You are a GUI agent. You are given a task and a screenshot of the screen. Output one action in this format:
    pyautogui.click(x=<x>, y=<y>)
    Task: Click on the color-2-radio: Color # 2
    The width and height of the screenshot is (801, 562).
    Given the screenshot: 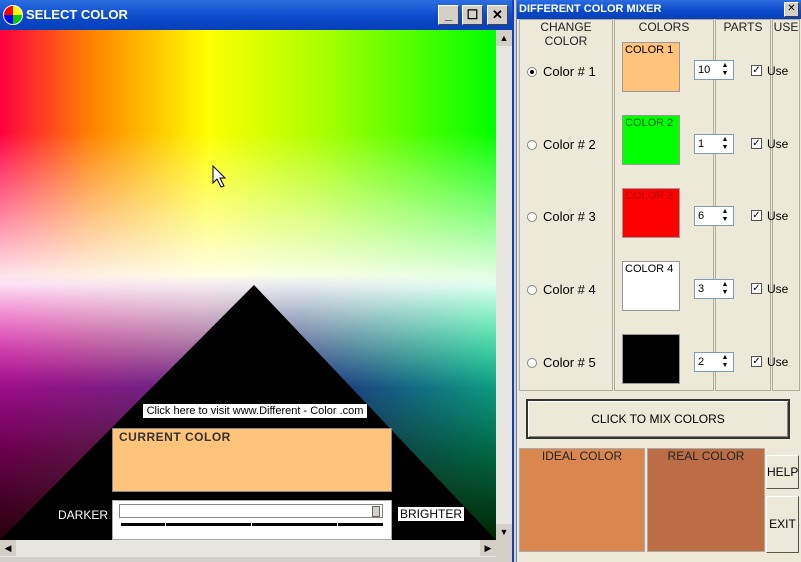 What is the action you would take?
    pyautogui.click(x=561, y=144)
    